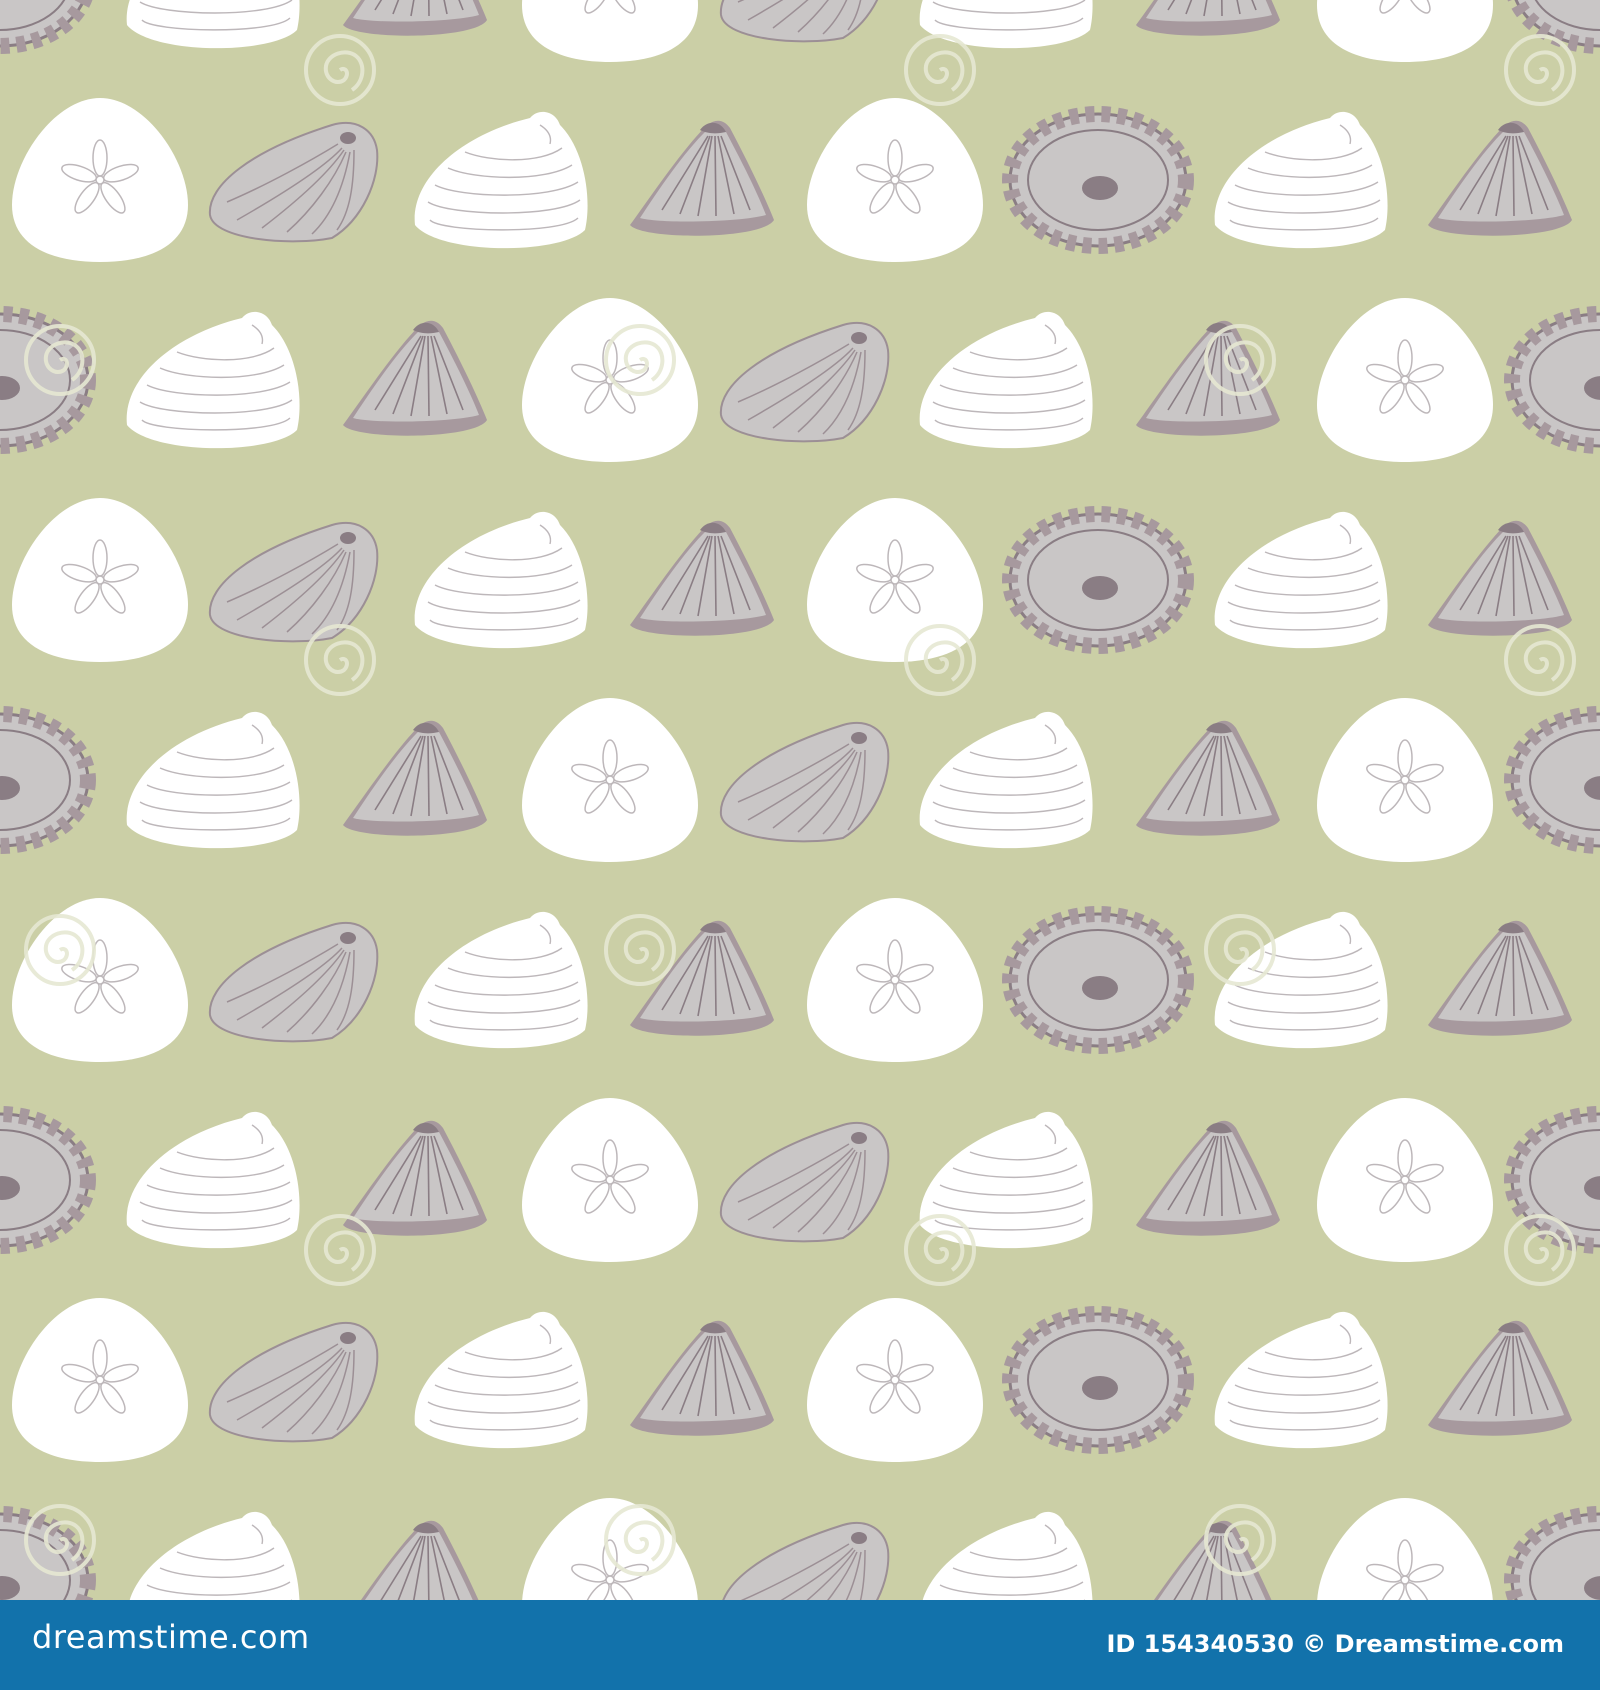 Image resolution: width=1600 pixels, height=1690 pixels. Describe the element at coordinates (1335, 1644) in the screenshot. I see `footer-credit: ID 154340530 © Dreamstime.com` at that location.